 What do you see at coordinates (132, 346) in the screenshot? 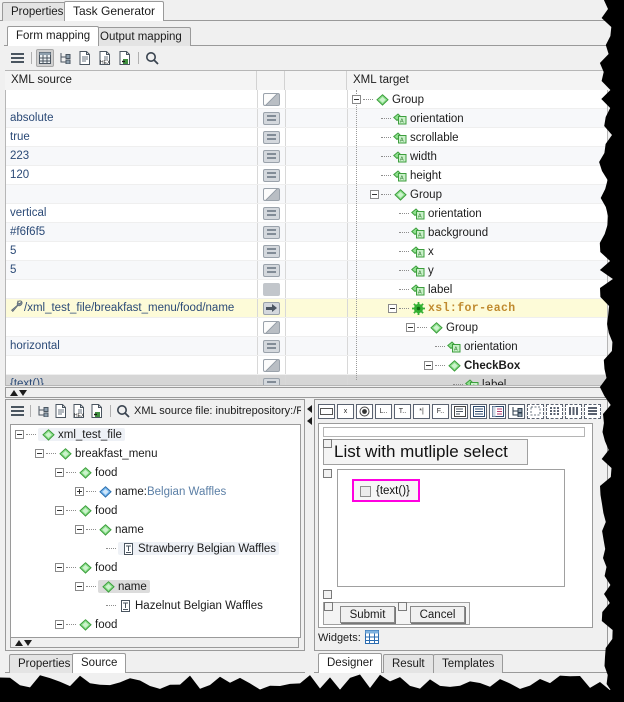
I see `mapping-source-cell: horizontal` at bounding box center [132, 346].